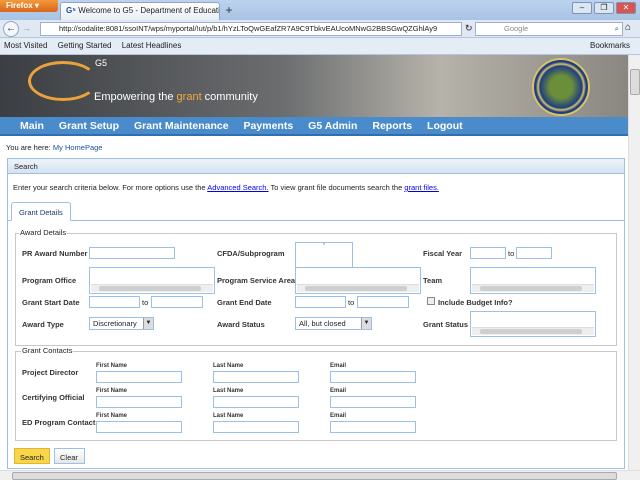 The height and width of the screenshot is (480, 640). Describe the element at coordinates (533, 324) in the screenshot. I see `grant-status-listbox` at that location.